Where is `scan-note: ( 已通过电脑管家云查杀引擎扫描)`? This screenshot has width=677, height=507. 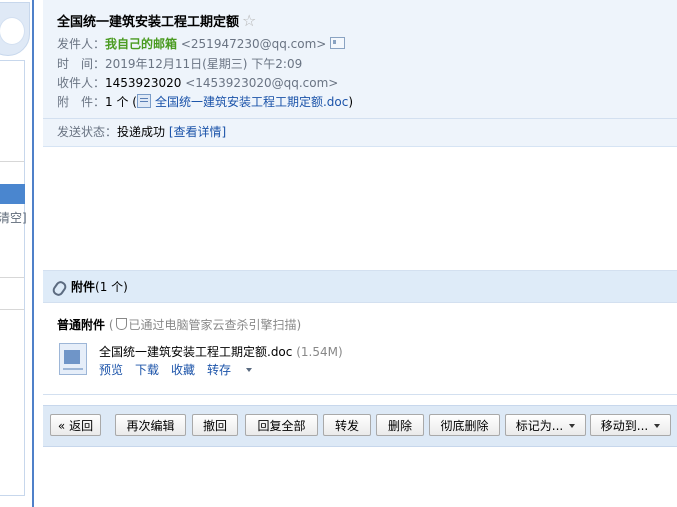
scan-note: ( 已通过电脑管家云查杀引擎扫描) is located at coordinates (205, 325).